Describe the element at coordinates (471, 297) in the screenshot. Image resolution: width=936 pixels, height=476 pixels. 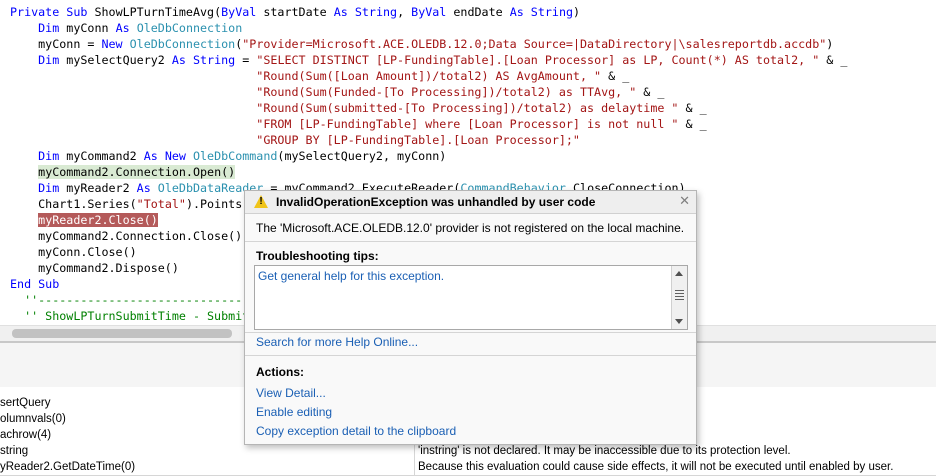
I see `troubleshooting-tips-list: Get general help for this exception.` at that location.